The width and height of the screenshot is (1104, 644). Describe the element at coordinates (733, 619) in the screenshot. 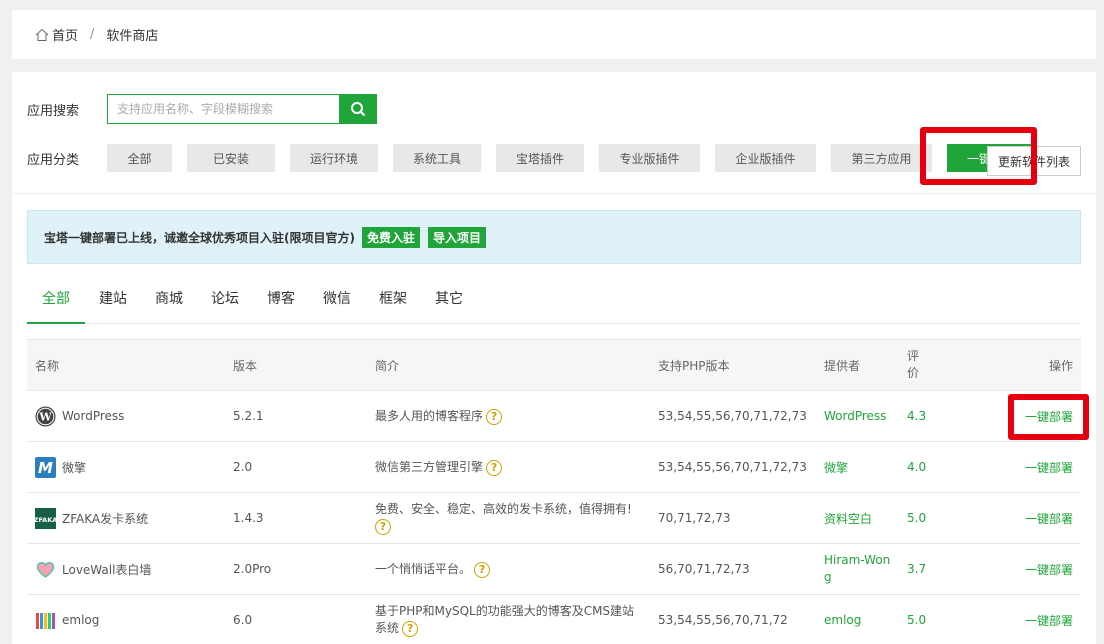

I see `app-php: 53,54,55,56,70,71,72` at that location.